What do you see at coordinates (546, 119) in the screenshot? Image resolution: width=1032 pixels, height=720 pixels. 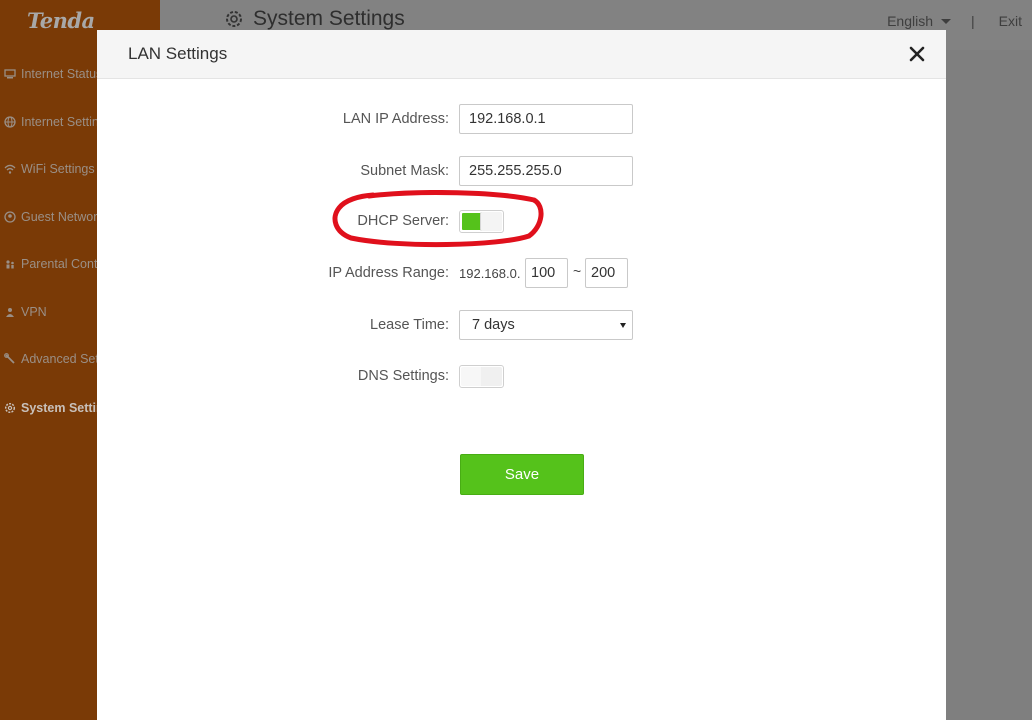 I see `lan-ip-input: 192.168.0.1` at bounding box center [546, 119].